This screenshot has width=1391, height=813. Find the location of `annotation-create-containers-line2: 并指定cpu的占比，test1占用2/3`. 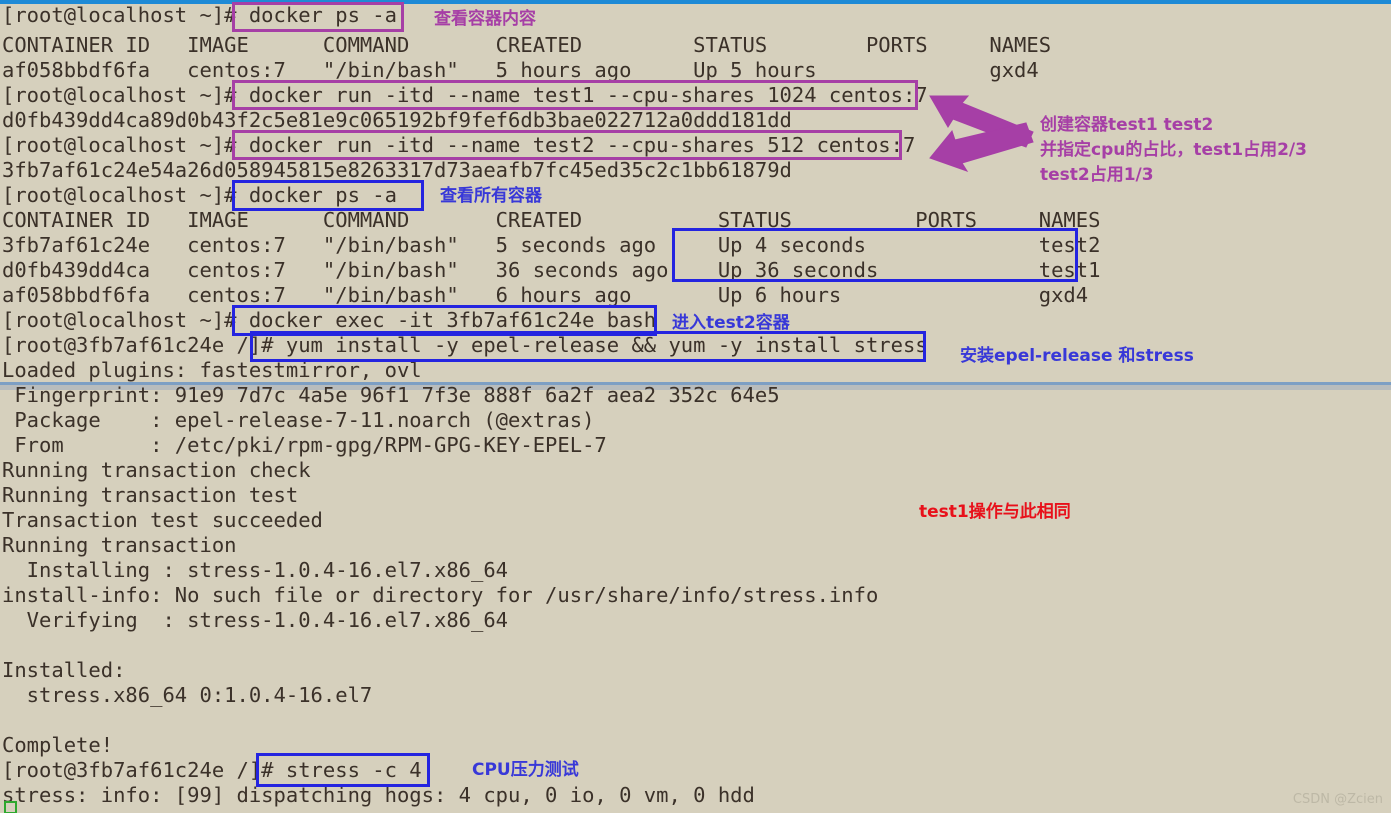

annotation-create-containers-line2: 并指定cpu的占比，test1占用2/3 is located at coordinates (1173, 150).